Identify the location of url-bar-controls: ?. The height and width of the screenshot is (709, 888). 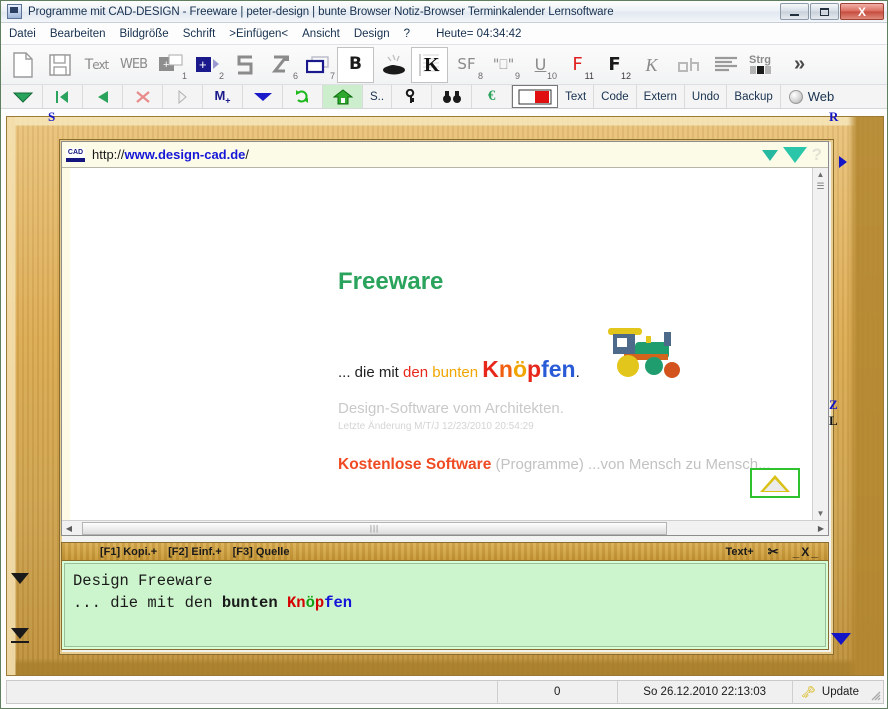
(791, 155).